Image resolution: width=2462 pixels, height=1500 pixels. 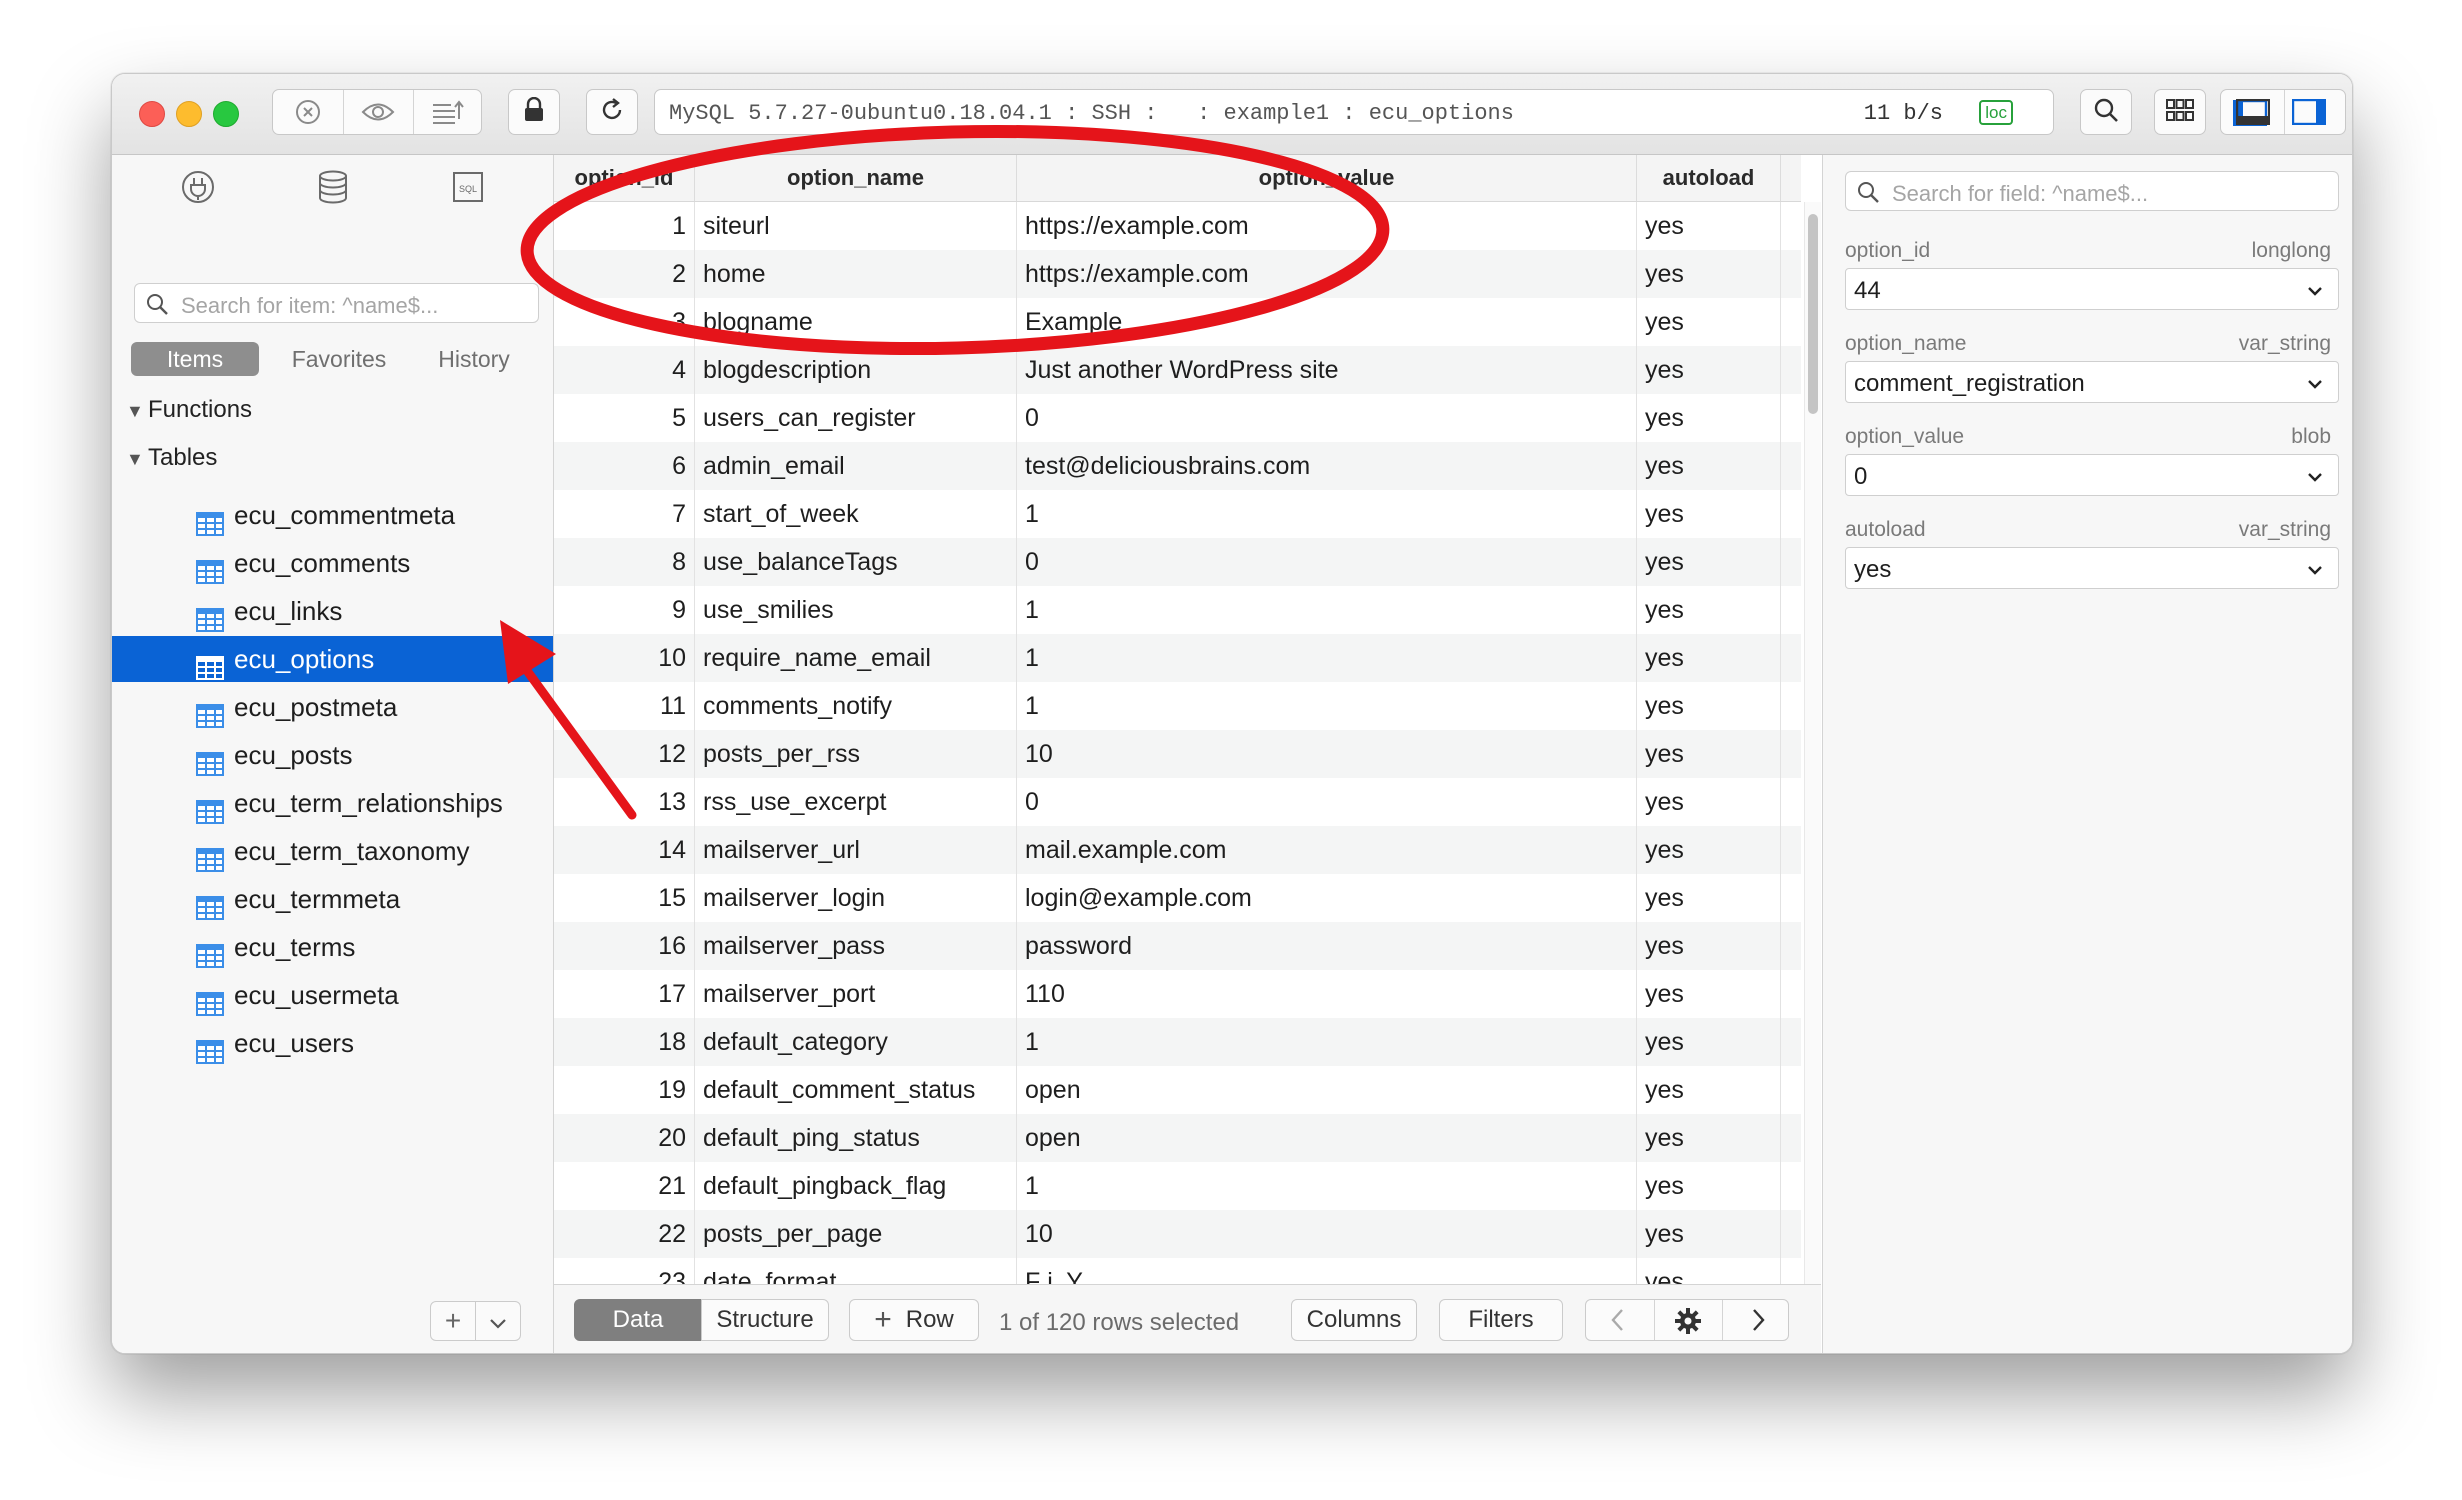 I want to click on zoom-window-button, so click(x=226, y=114).